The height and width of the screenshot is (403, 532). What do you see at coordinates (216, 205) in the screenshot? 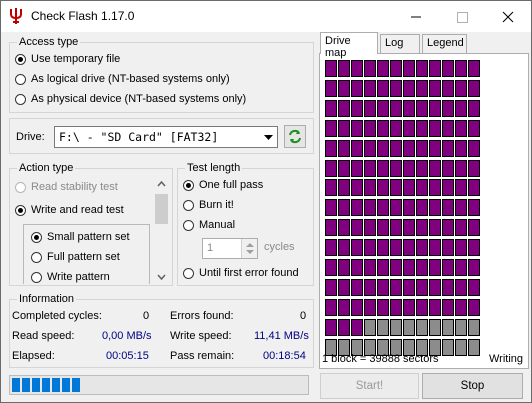
I see `burn-it-label: Burn it!` at bounding box center [216, 205].